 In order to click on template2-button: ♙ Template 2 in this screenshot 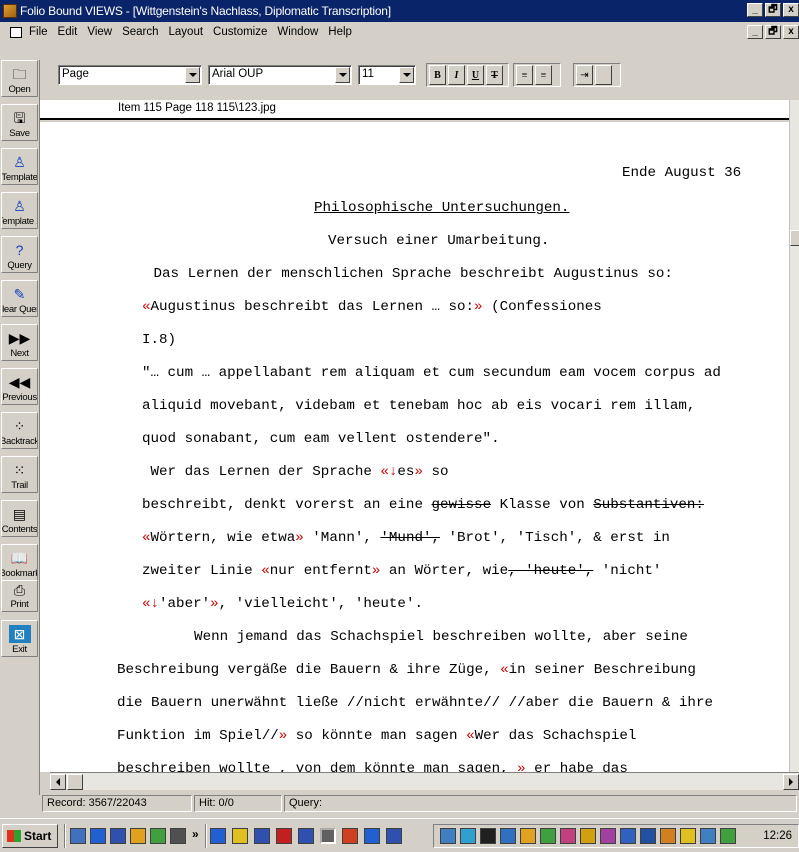, I will do `click(19, 210)`.